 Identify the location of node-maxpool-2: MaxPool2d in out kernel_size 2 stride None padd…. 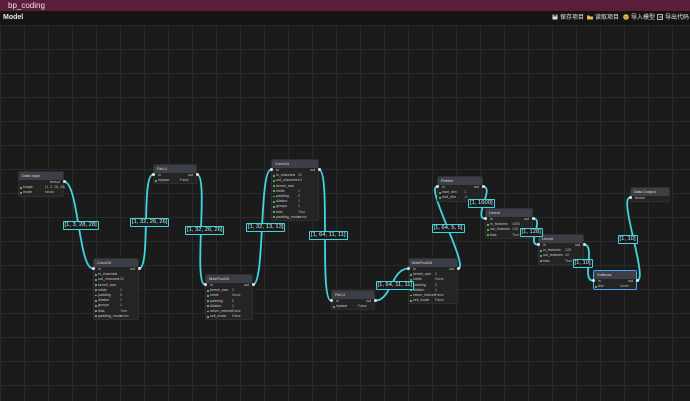
(433, 281).